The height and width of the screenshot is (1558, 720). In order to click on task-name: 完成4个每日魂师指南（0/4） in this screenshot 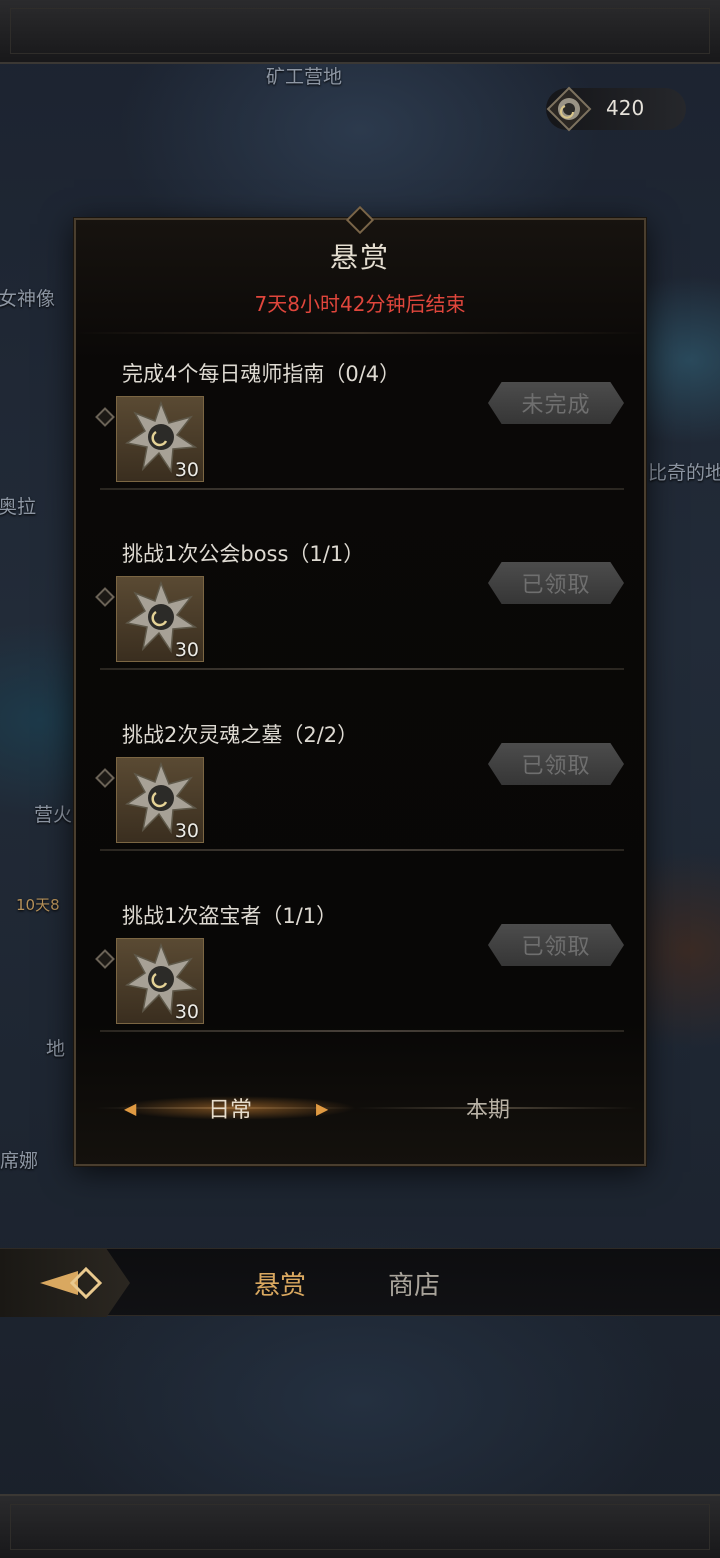, I will do `click(261, 374)`.